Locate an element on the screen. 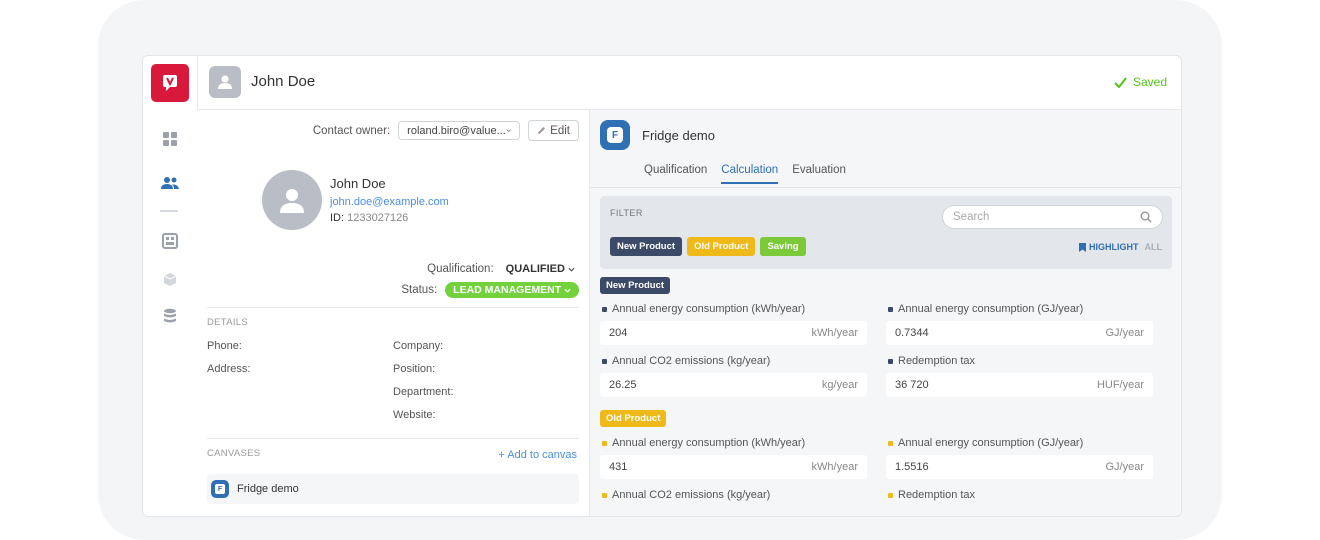 The height and width of the screenshot is (540, 1320). qualification-value: QUALIFIED is located at coordinates (535, 269).